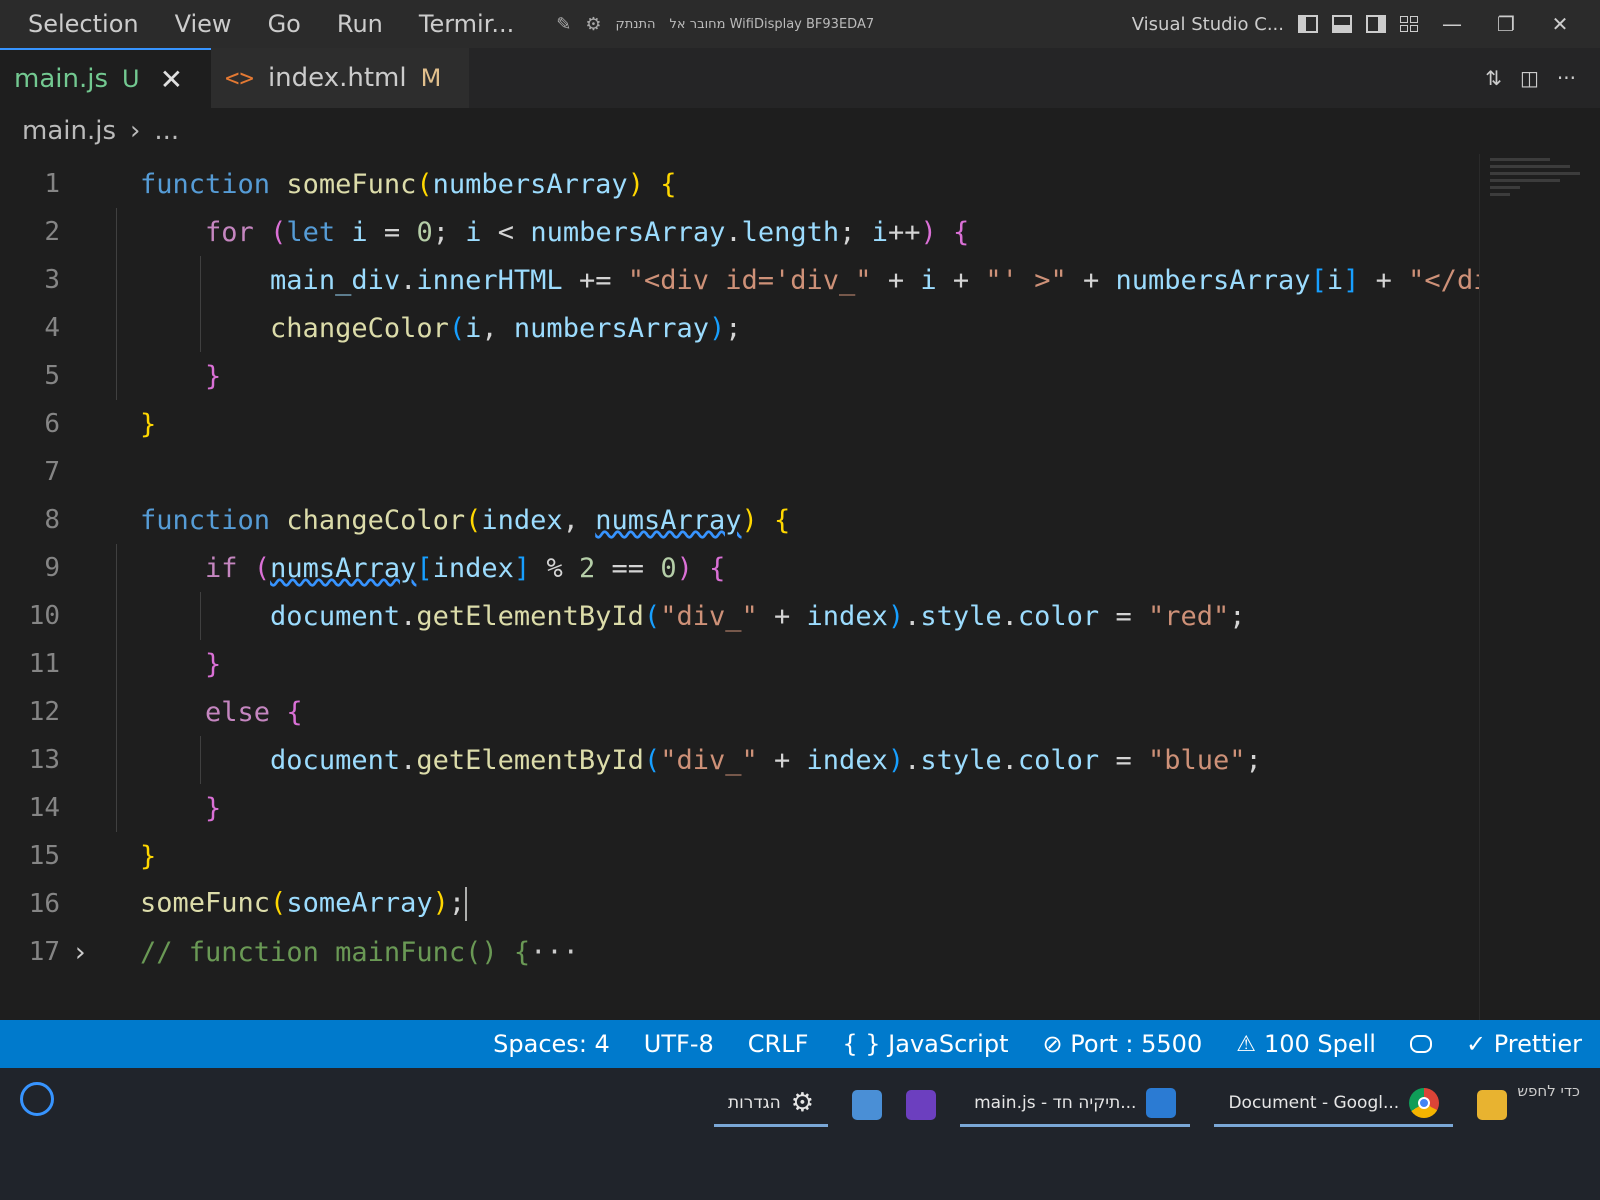 The height and width of the screenshot is (1200, 1600). Describe the element at coordinates (1306, 1044) in the screenshot. I see `spell-check-status: ⚠ 100 Spell` at that location.